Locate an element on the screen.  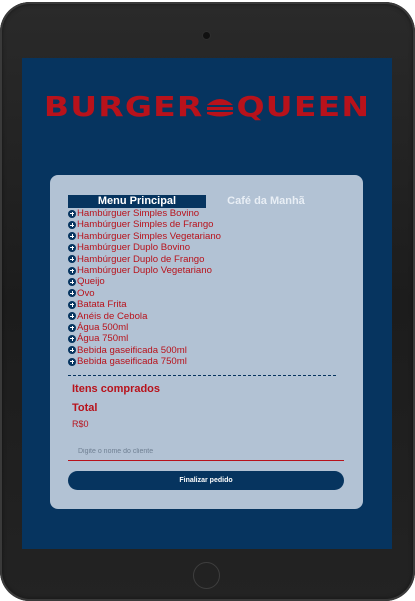
brand-logo: BURGER QUEEN is located at coordinates (207, 106).